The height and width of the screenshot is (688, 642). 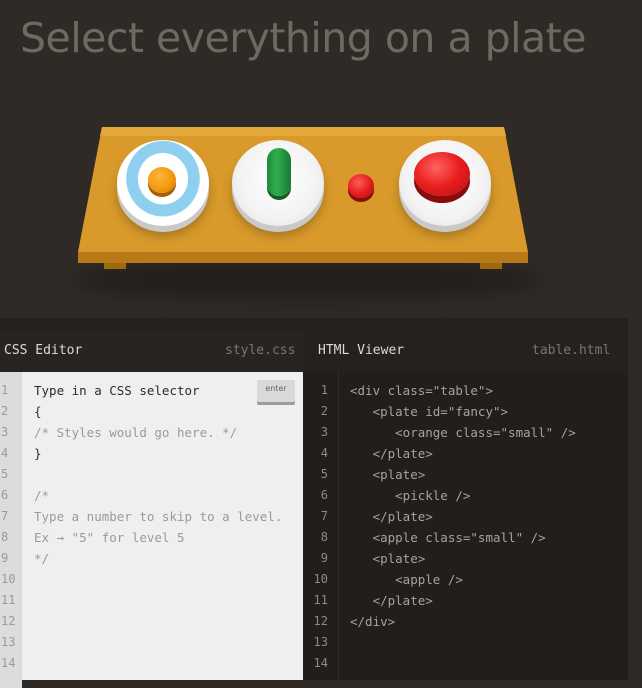 What do you see at coordinates (162, 180) in the screenshot?
I see `orange-small` at bounding box center [162, 180].